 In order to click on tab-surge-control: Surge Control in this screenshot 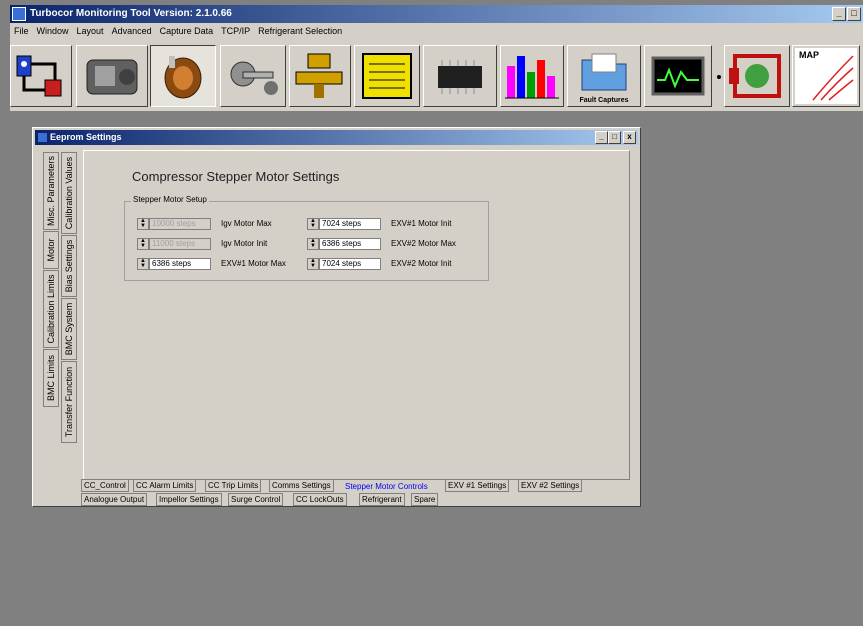, I will do `click(256, 499)`.